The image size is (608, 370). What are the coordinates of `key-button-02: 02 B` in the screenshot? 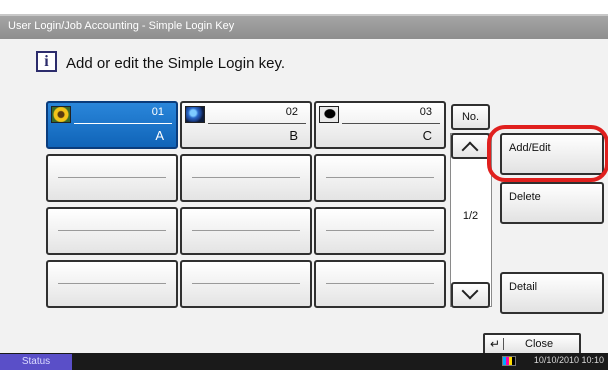 It's located at (246, 125).